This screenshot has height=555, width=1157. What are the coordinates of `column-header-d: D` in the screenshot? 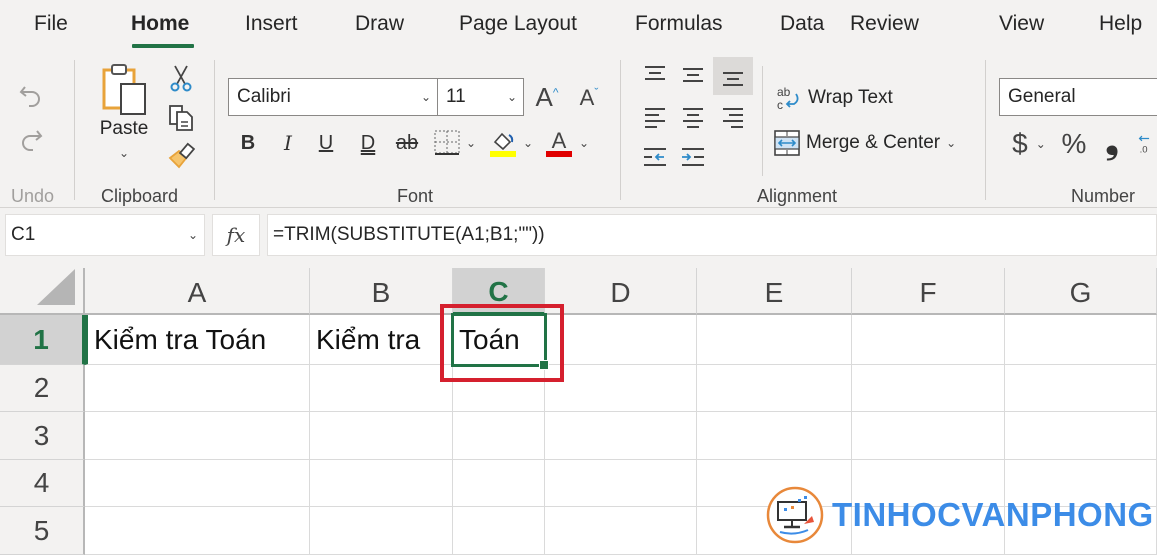 It's located at (621, 291).